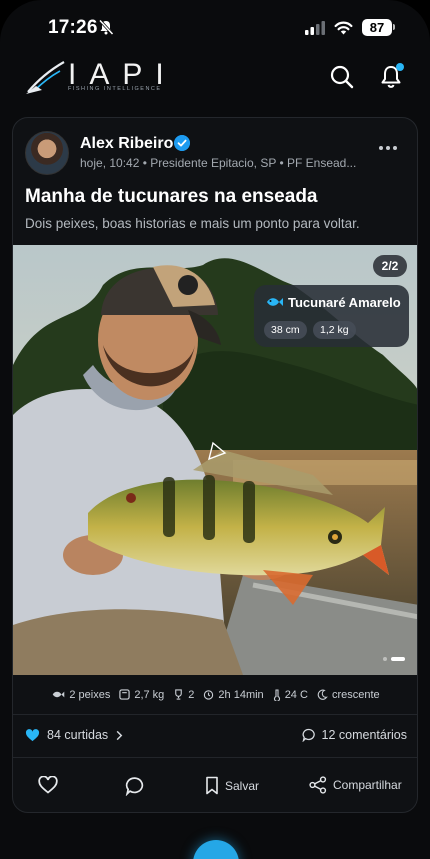 The image size is (430, 859). I want to click on likes-link: 84 curtidas, so click(74, 735).